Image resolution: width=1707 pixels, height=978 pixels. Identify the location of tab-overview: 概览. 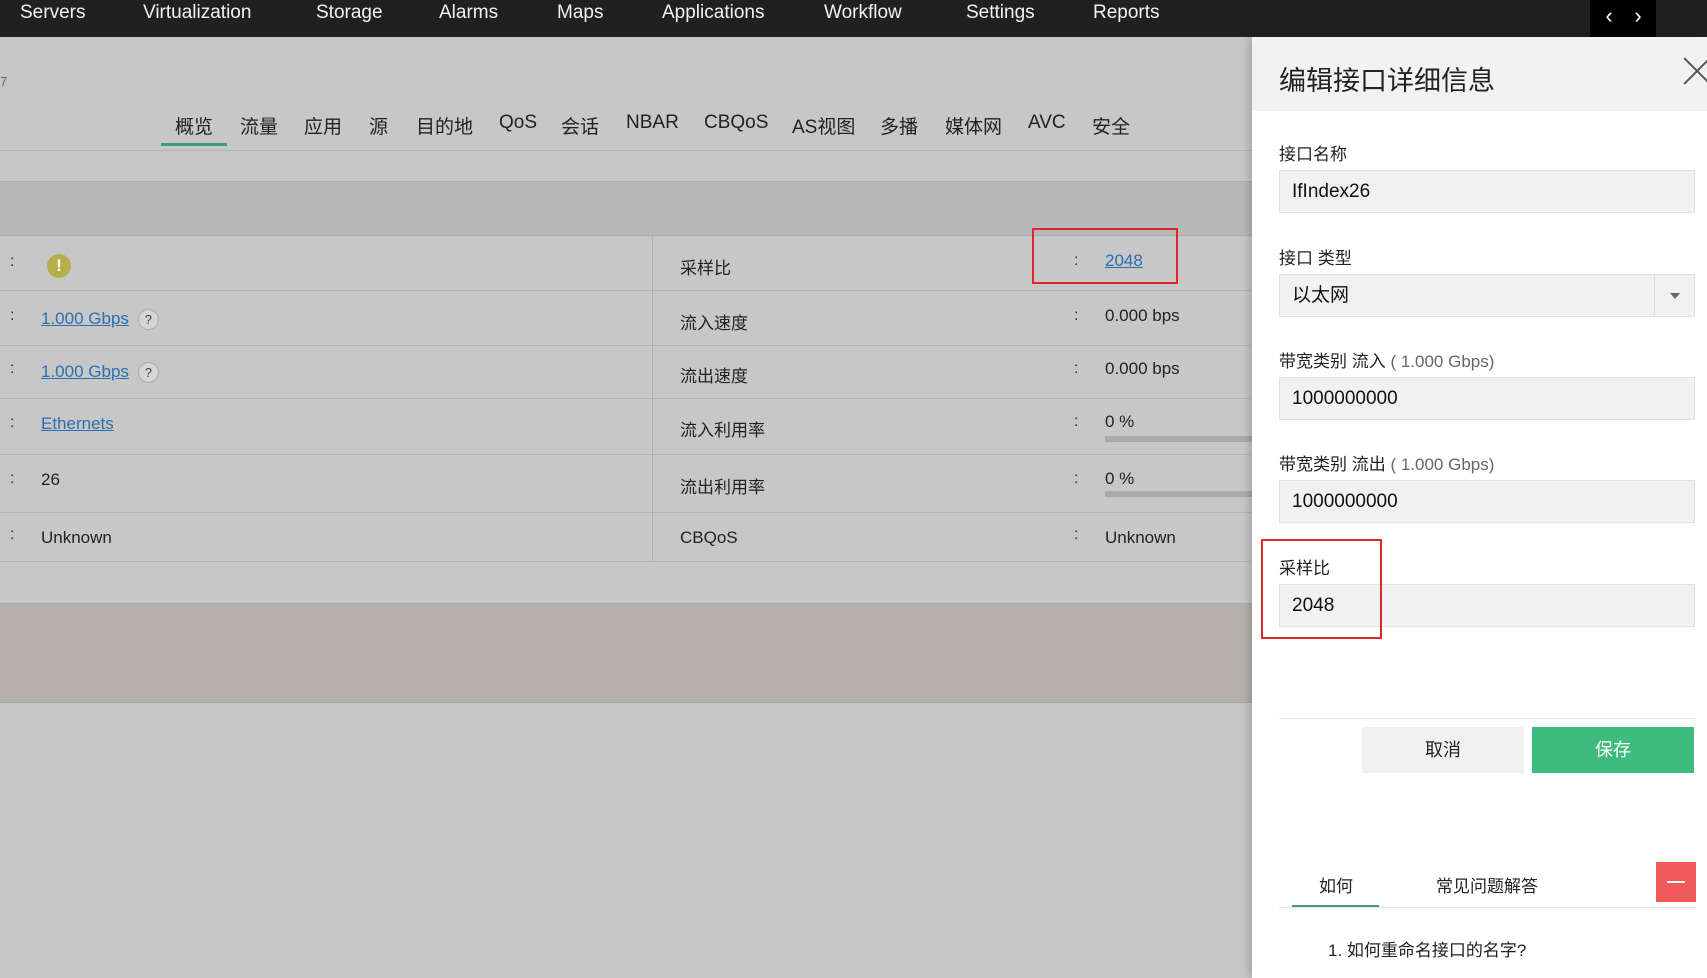
(194, 129).